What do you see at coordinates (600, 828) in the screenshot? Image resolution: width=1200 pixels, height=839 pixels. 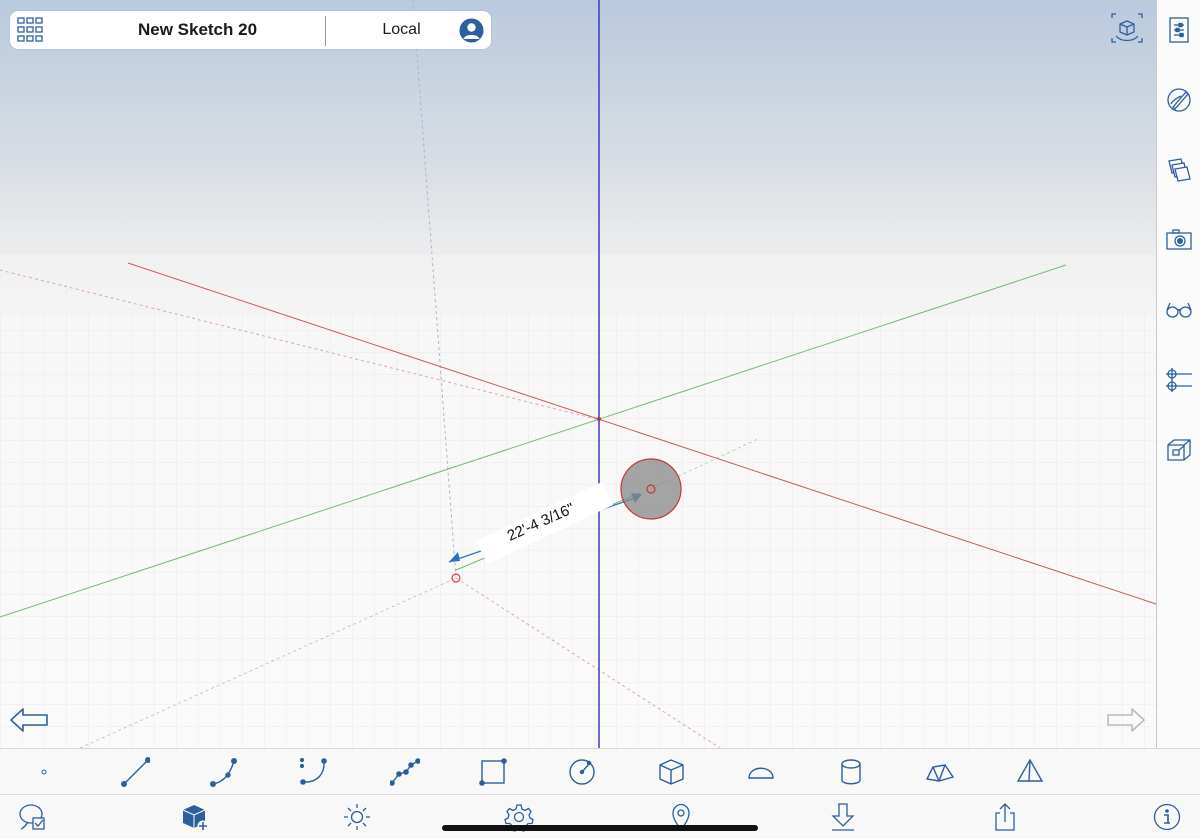 I see `home-indicator` at bounding box center [600, 828].